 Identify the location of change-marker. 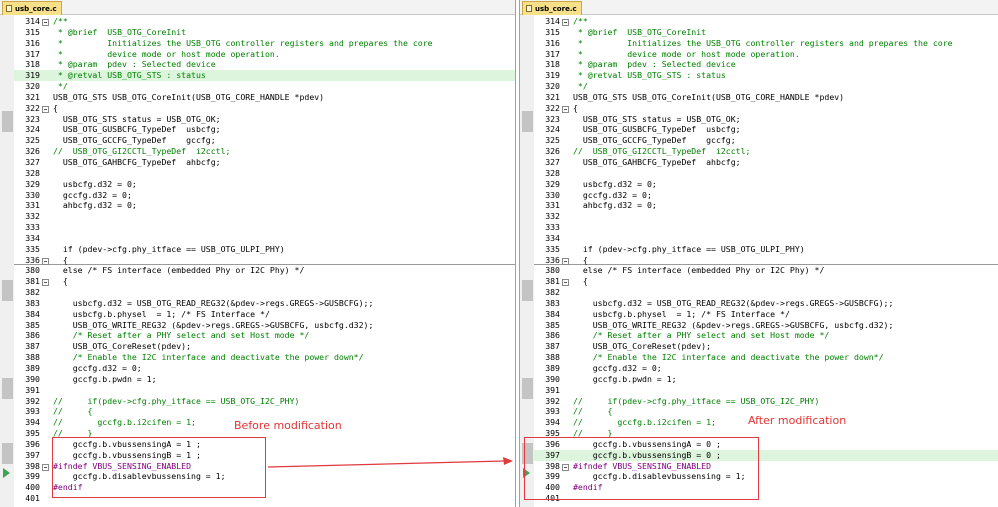
(527, 121).